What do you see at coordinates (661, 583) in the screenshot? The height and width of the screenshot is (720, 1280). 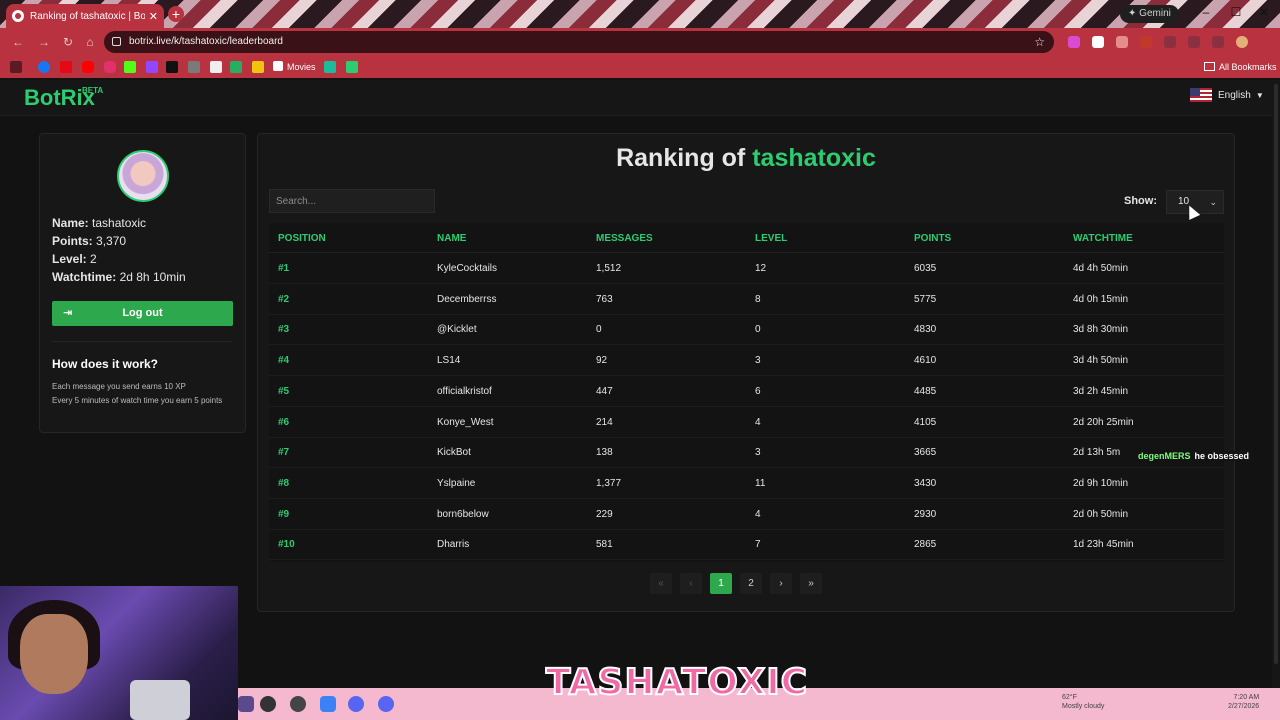 I see `first-page-button: «` at bounding box center [661, 583].